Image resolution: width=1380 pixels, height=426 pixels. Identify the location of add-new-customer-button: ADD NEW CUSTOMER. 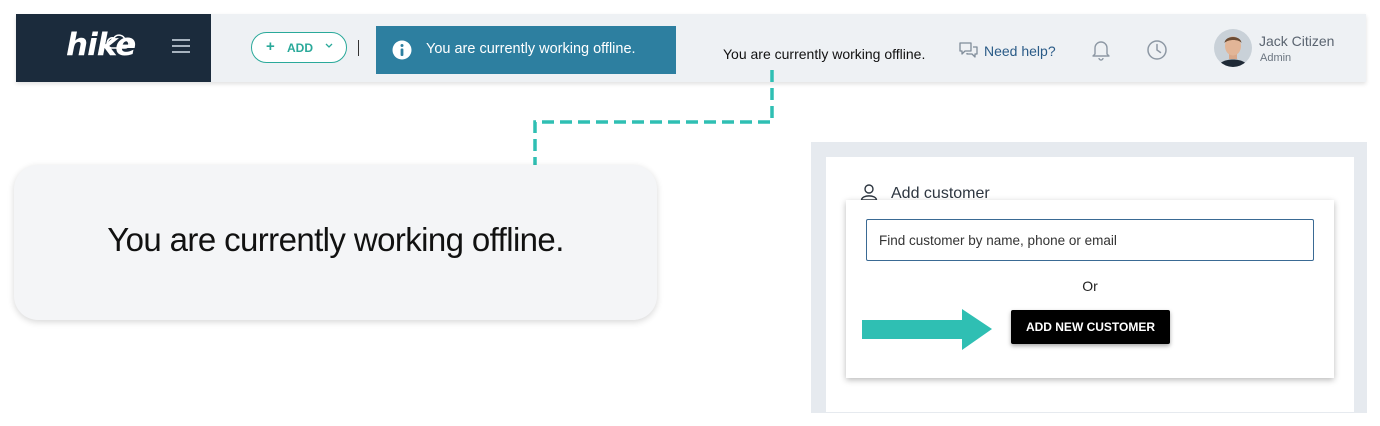
(1090, 327).